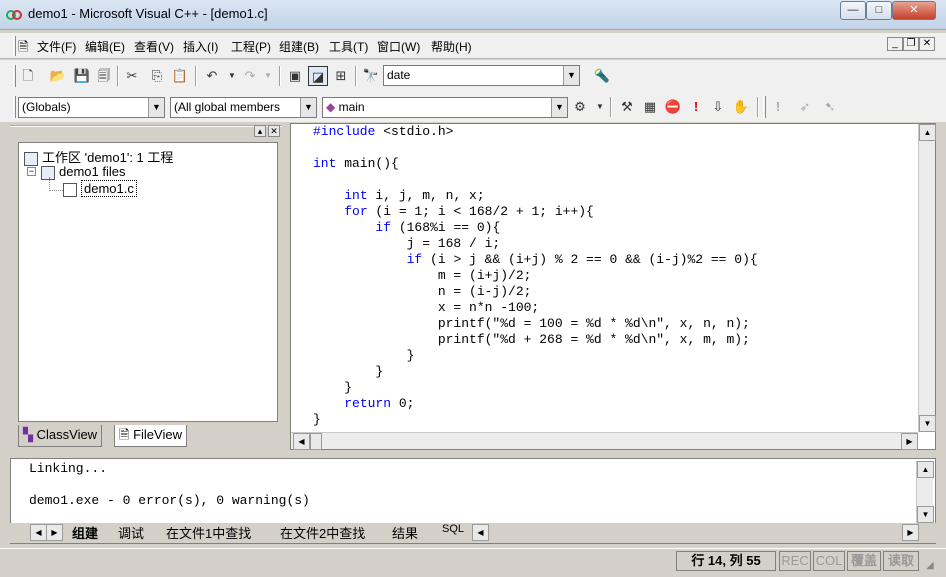 This screenshot has width=946, height=577. Describe the element at coordinates (105, 46) in the screenshot. I see `menu-edit: 编辑(E)` at that location.